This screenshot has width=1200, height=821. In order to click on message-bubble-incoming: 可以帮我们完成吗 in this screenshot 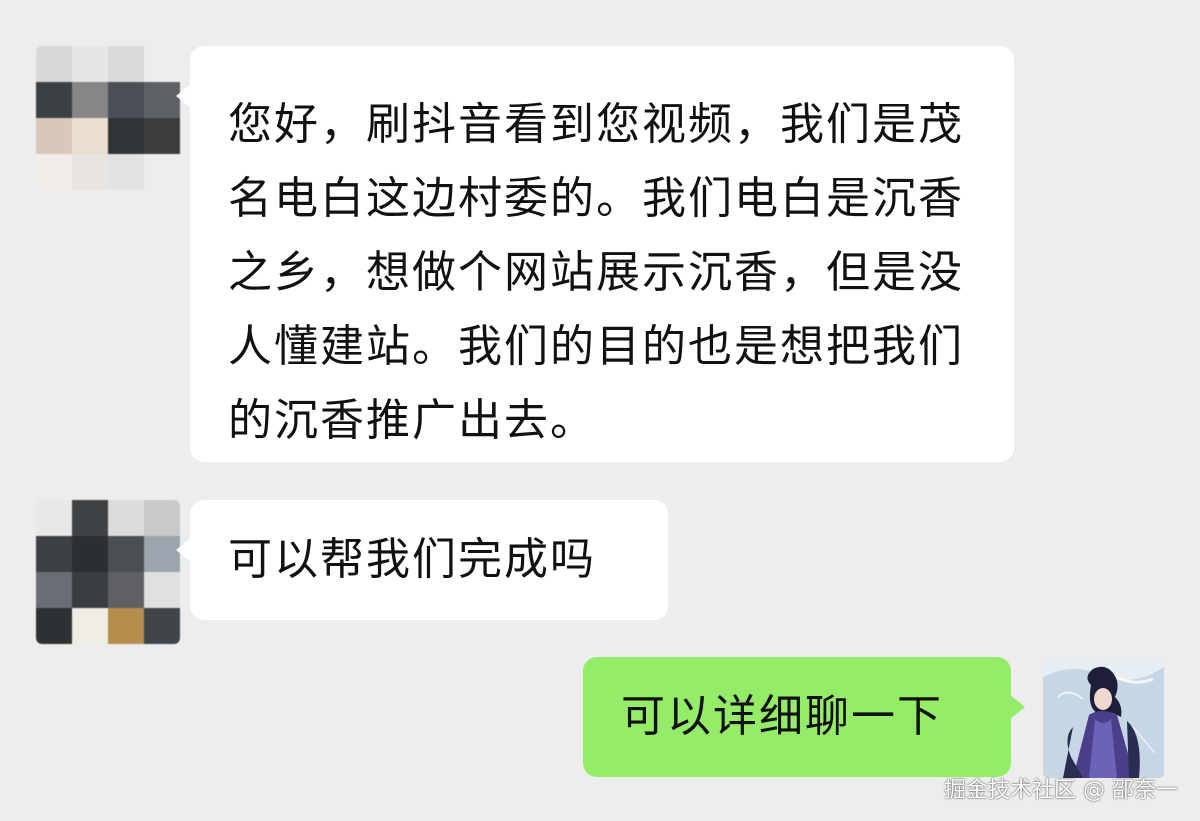, I will do `click(422, 560)`.